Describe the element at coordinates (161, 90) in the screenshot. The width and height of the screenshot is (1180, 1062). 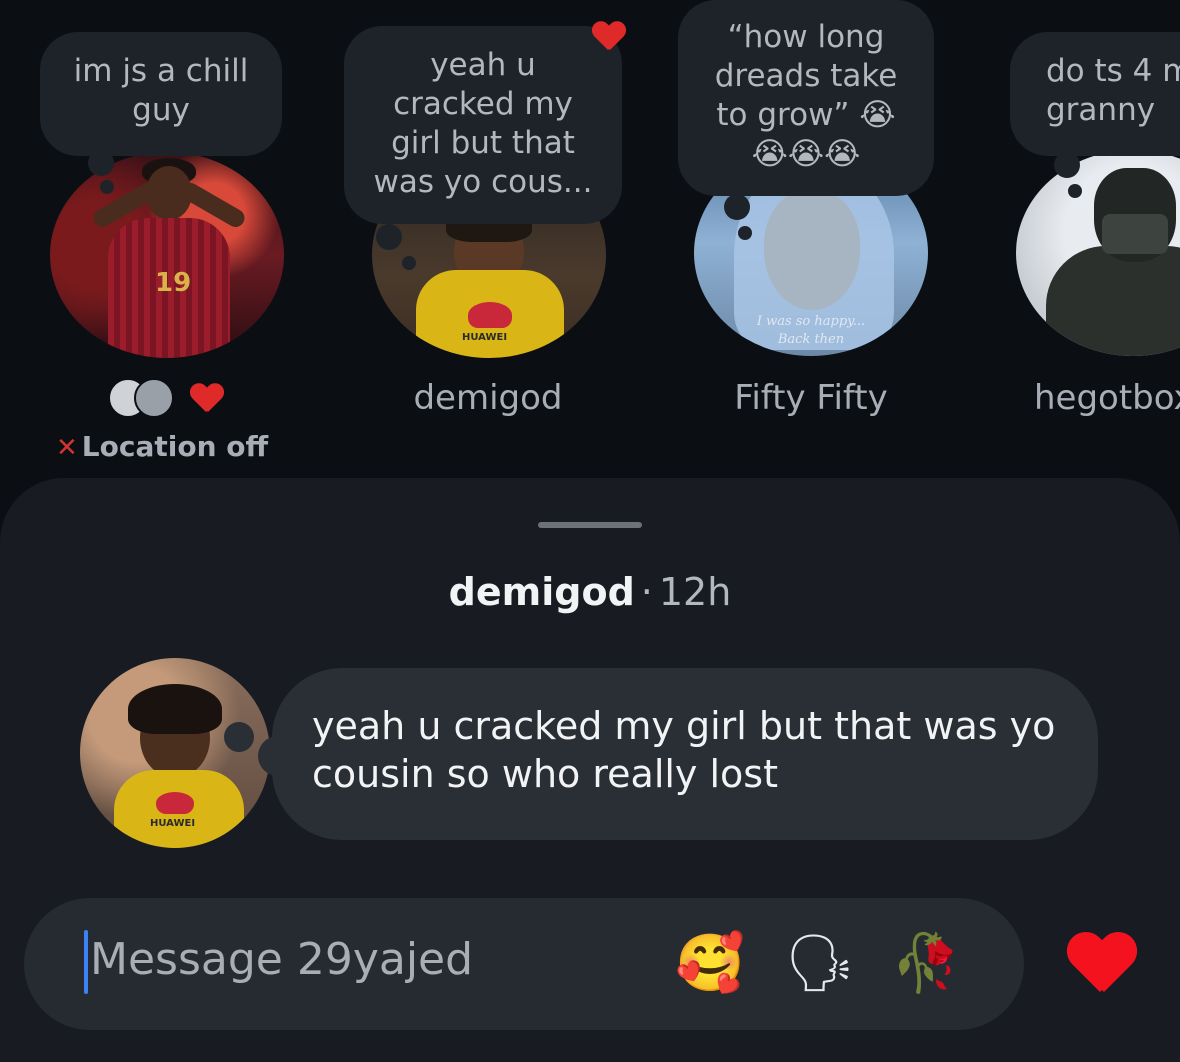
I see `note-text: im js a chill guy` at that location.